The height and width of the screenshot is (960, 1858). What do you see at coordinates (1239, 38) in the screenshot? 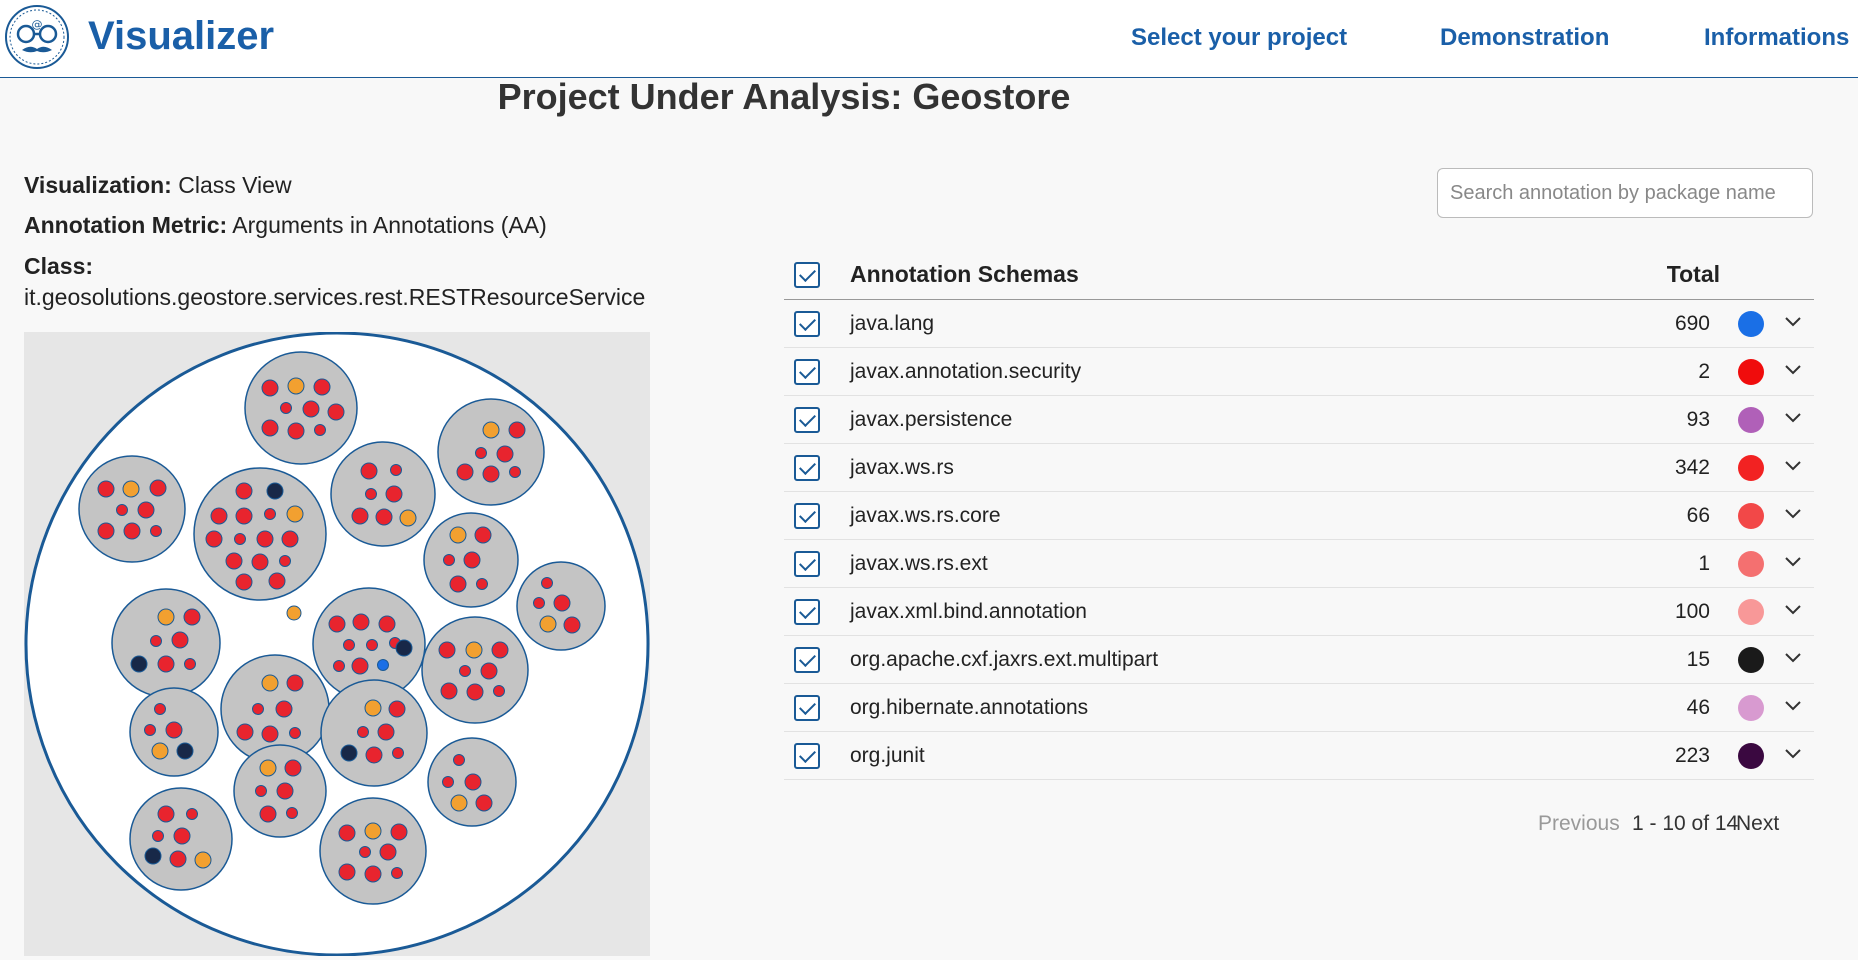
I see `nav-select-project: Select your project` at bounding box center [1239, 38].